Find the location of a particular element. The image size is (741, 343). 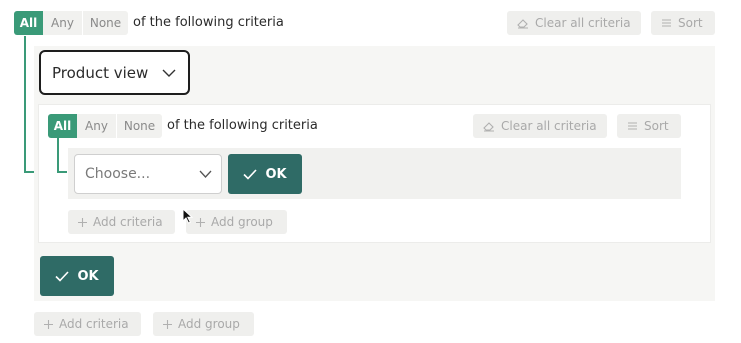

group-ok-label: OK is located at coordinates (88, 276).